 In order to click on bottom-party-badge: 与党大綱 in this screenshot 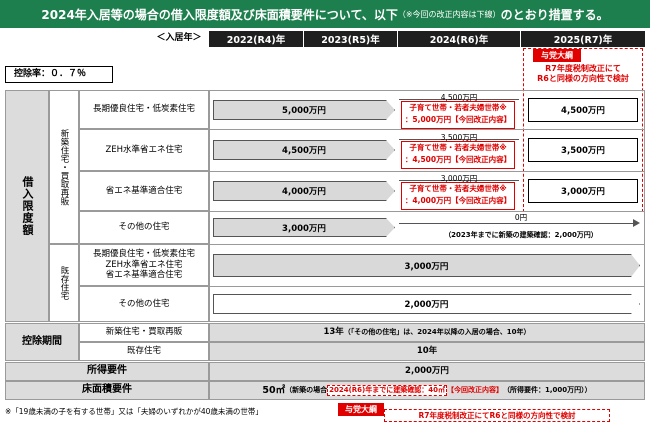, I will do `click(361, 409)`.